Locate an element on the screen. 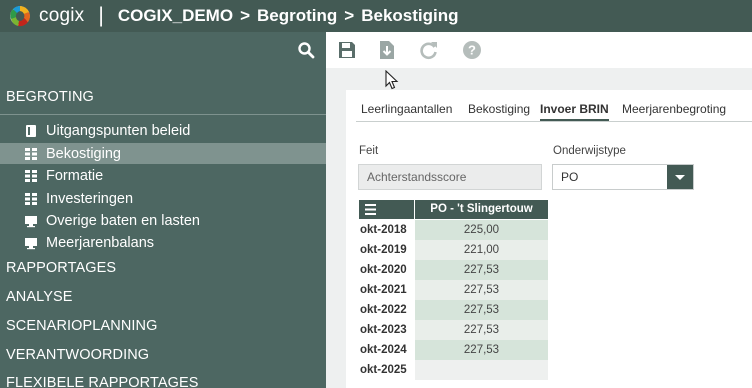 This screenshot has width=752, height=388. cogix-logo: cogix is located at coordinates (45, 16).